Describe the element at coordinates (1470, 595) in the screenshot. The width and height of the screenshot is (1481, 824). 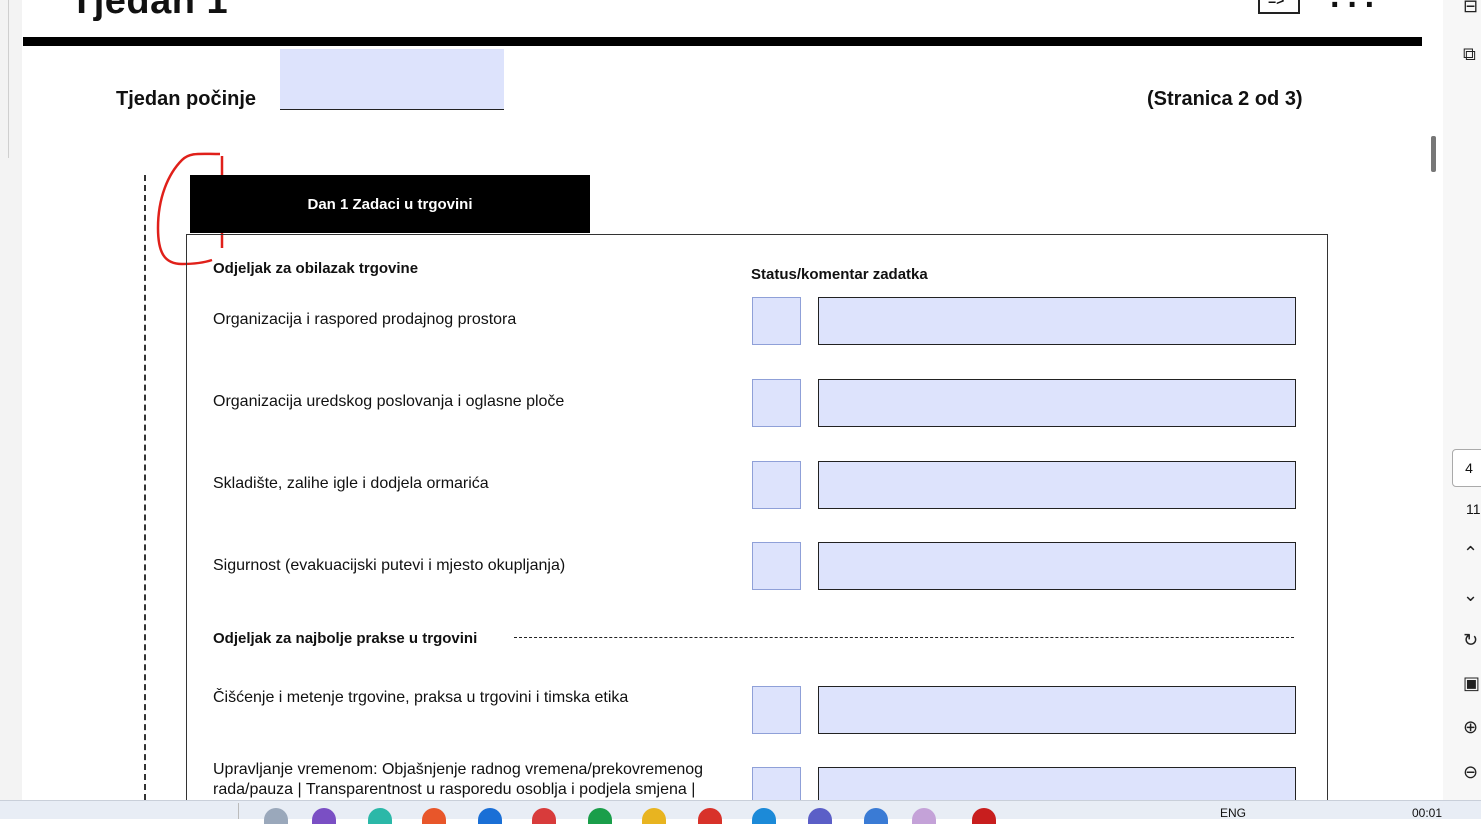
I see `chevron-down-icon: ⌄` at that location.